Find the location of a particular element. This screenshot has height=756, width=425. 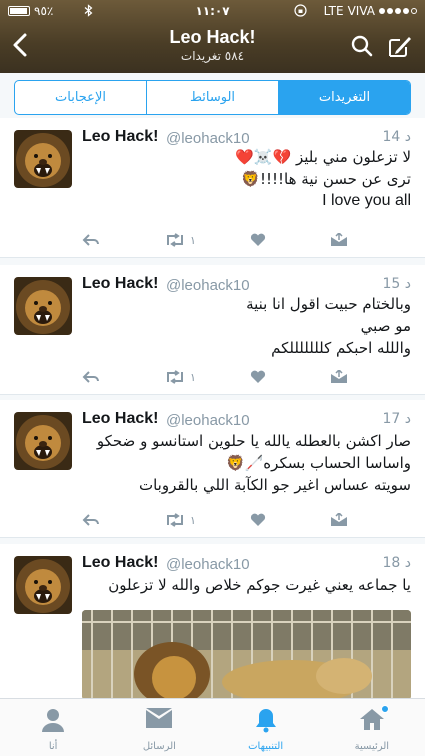

carrier-name: VIVA is located at coordinates (361, 11).